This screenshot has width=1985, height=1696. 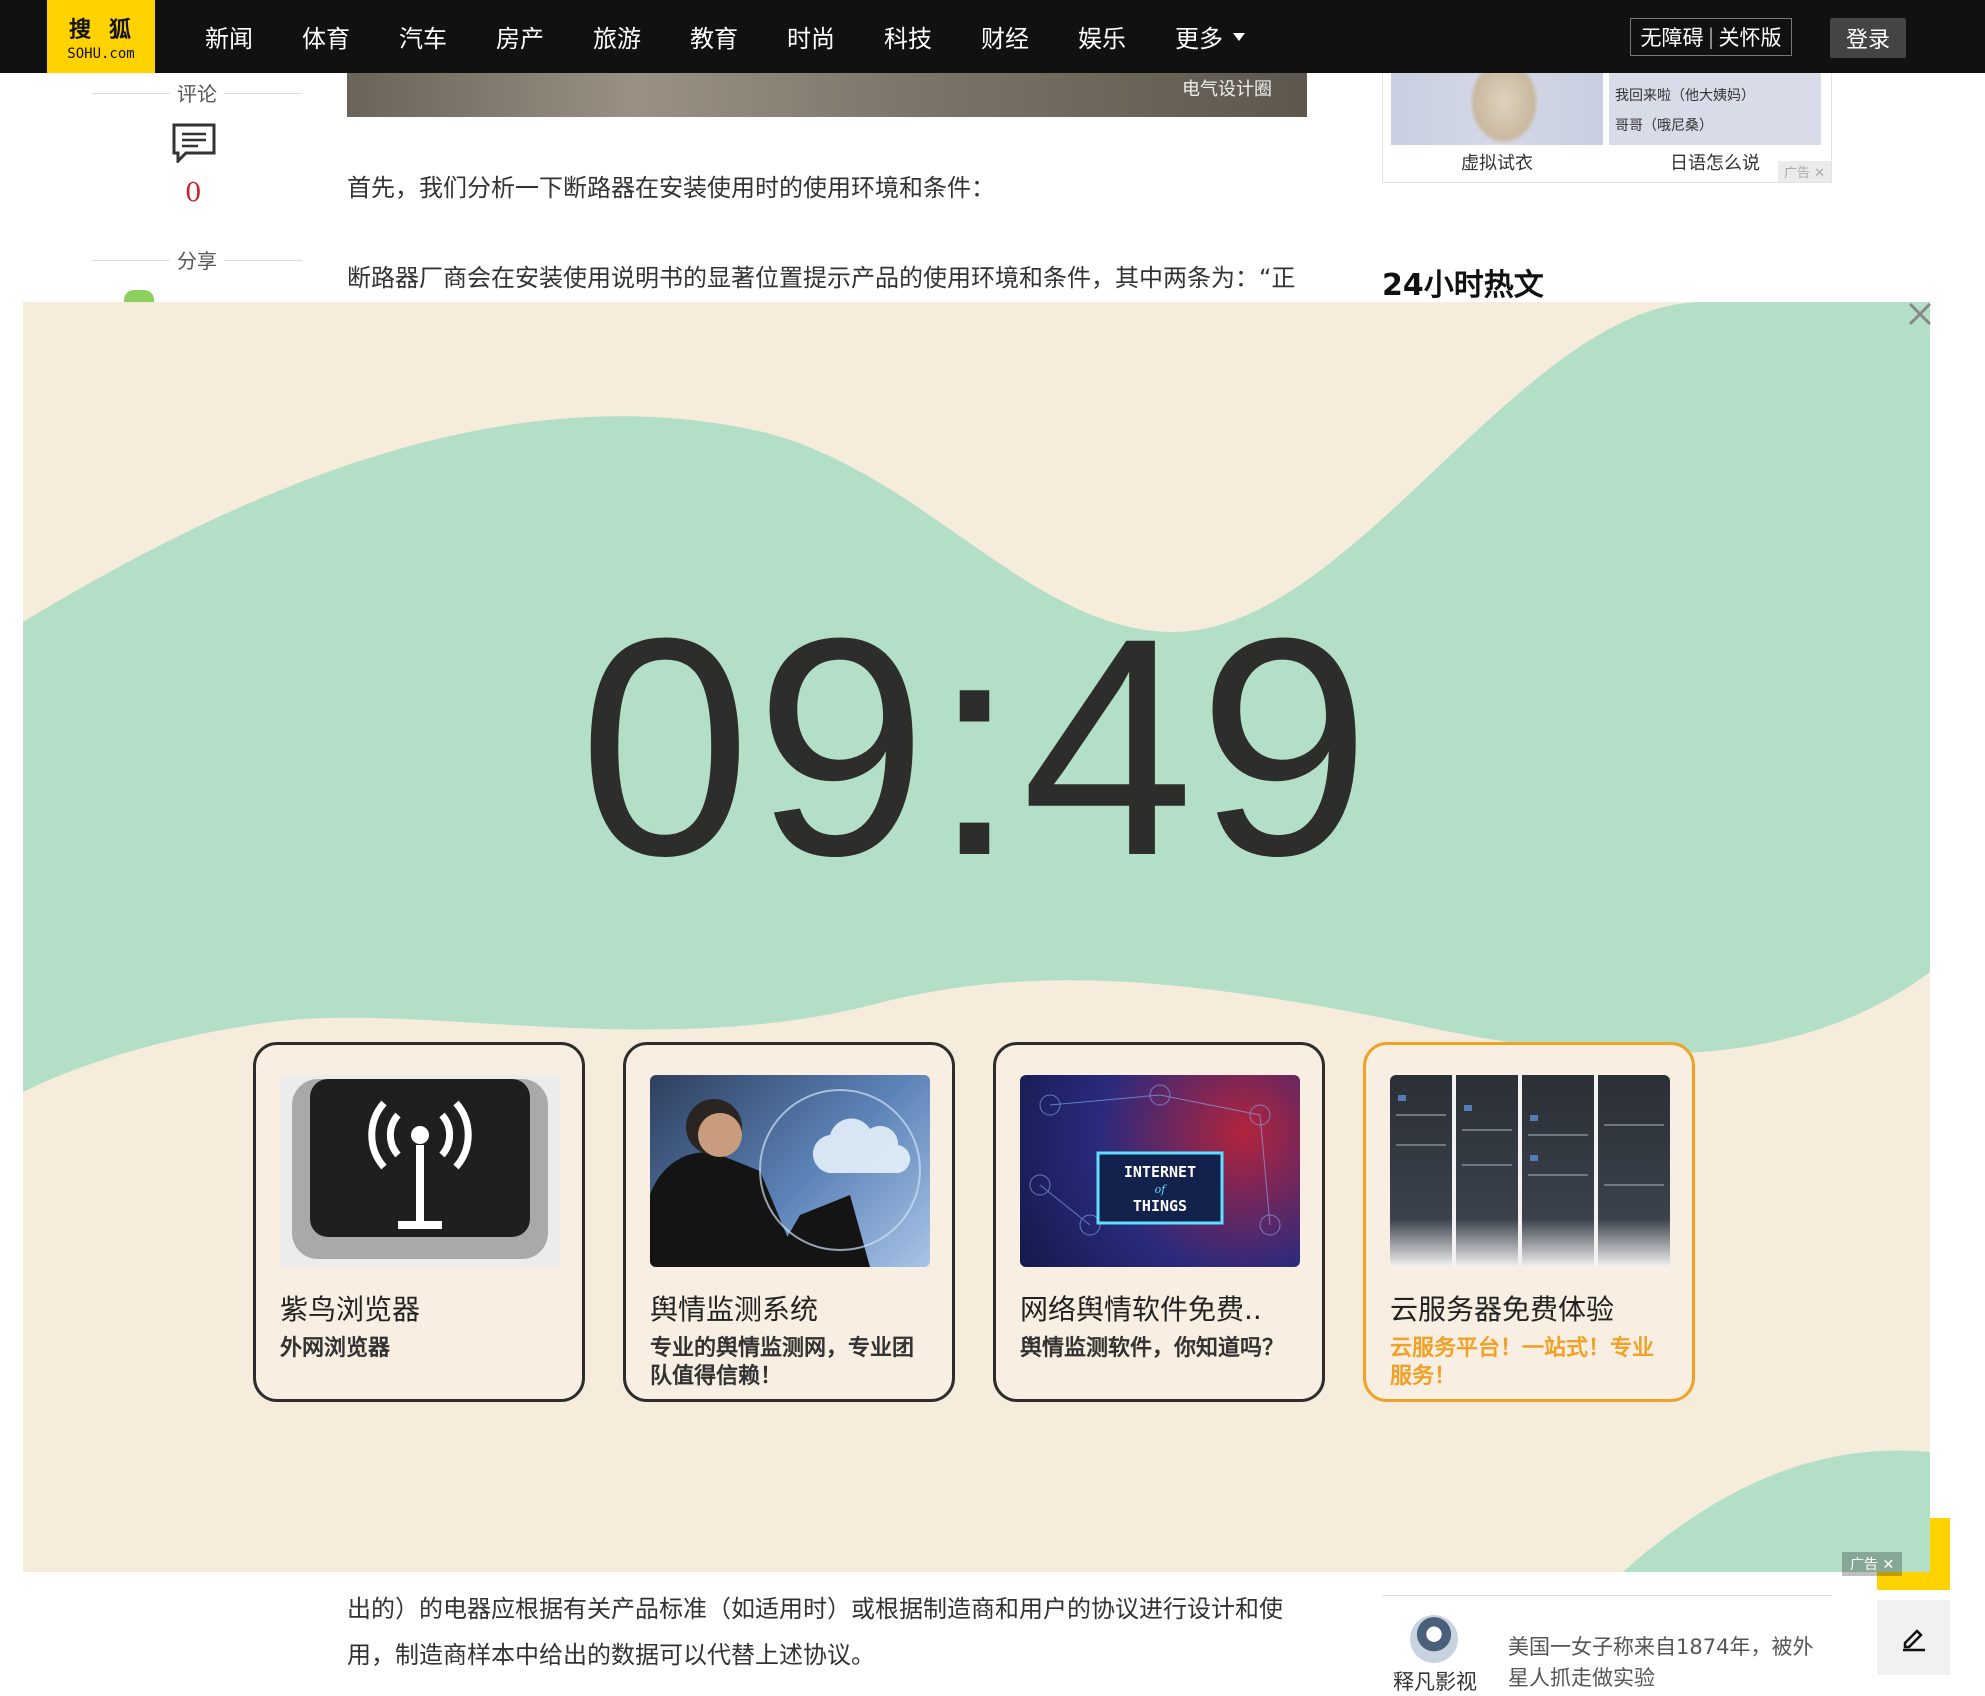 What do you see at coordinates (782, 1362) in the screenshot?
I see `card-desc: 专业的舆情监测网，专业团队值得信赖！` at bounding box center [782, 1362].